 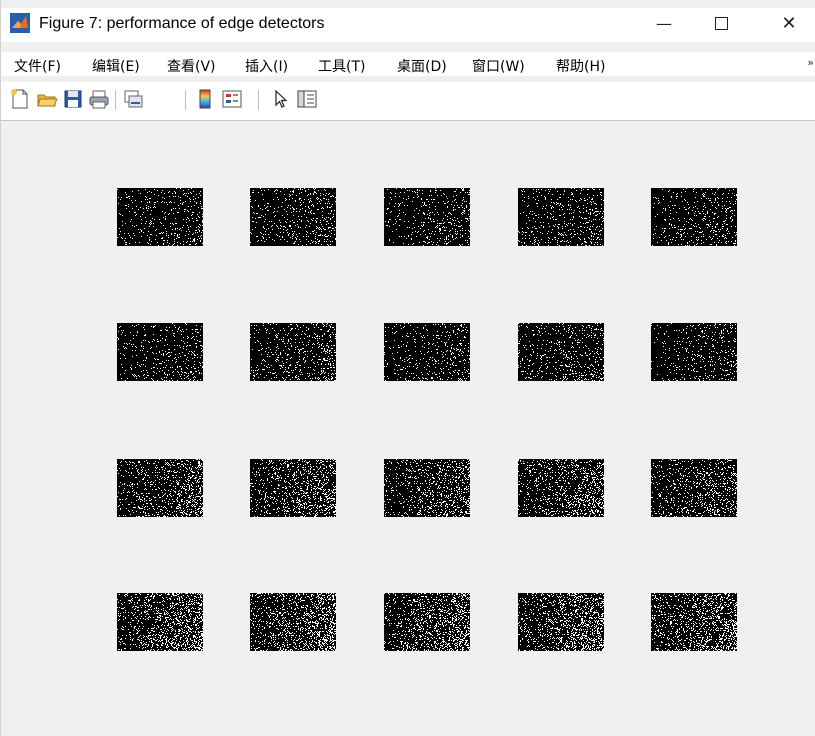 I want to click on print-icon, so click(x=99, y=99).